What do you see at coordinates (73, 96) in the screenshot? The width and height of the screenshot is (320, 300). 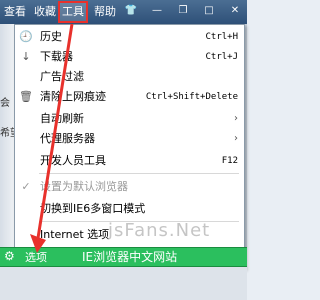 I see `menu-item-label: 清除上网痕迹` at bounding box center [73, 96].